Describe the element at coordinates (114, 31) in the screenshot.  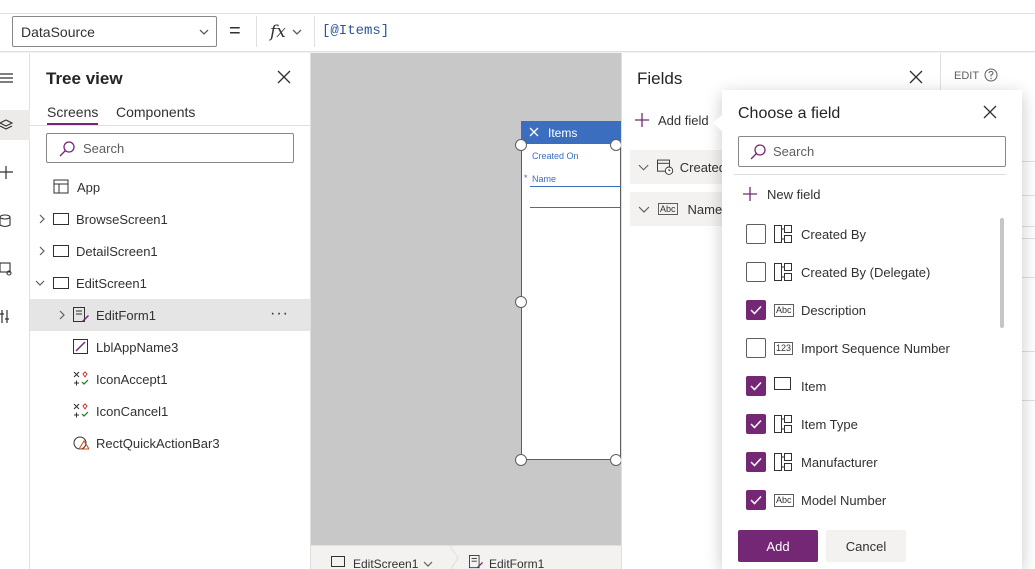
I see `property-dropdown: DataSource` at that location.